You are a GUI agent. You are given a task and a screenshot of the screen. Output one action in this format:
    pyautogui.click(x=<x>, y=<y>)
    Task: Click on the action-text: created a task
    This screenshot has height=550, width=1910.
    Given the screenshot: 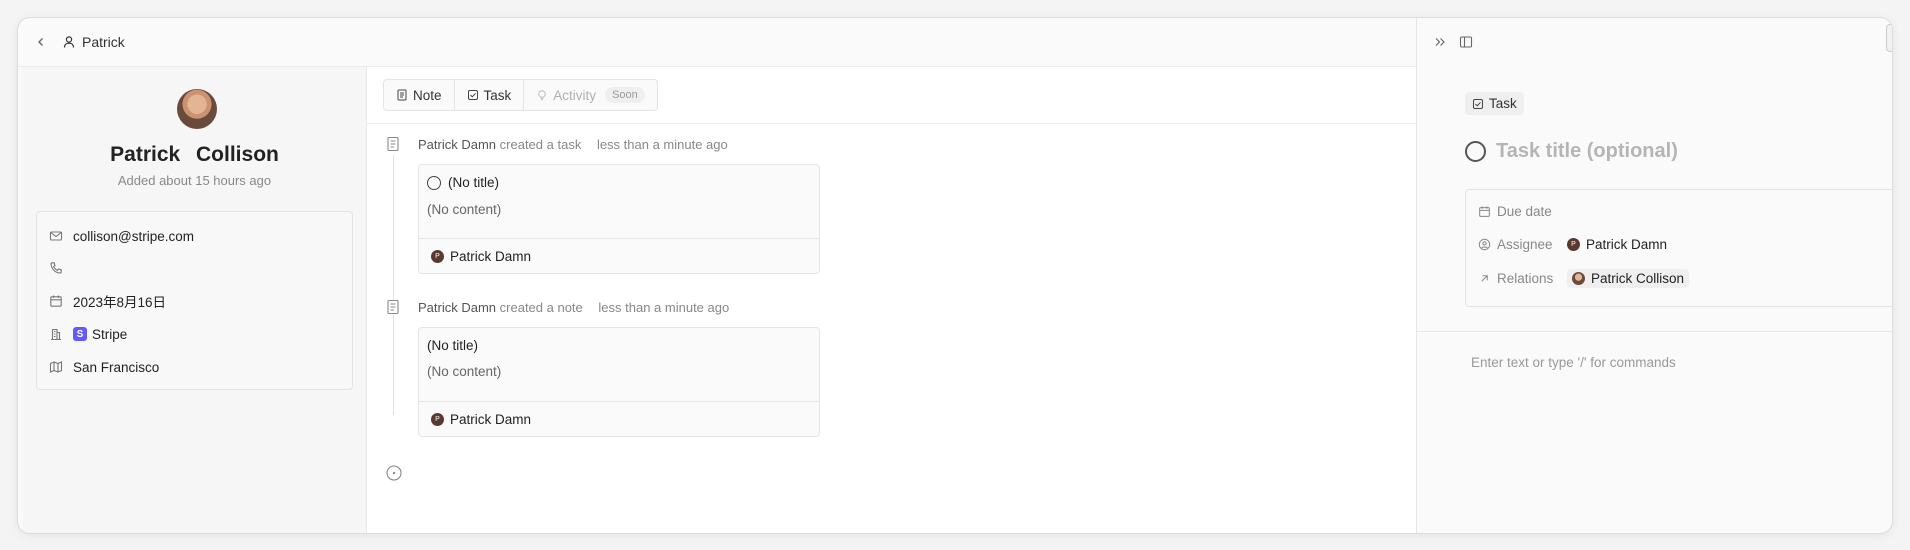 What is the action you would take?
    pyautogui.click(x=540, y=144)
    